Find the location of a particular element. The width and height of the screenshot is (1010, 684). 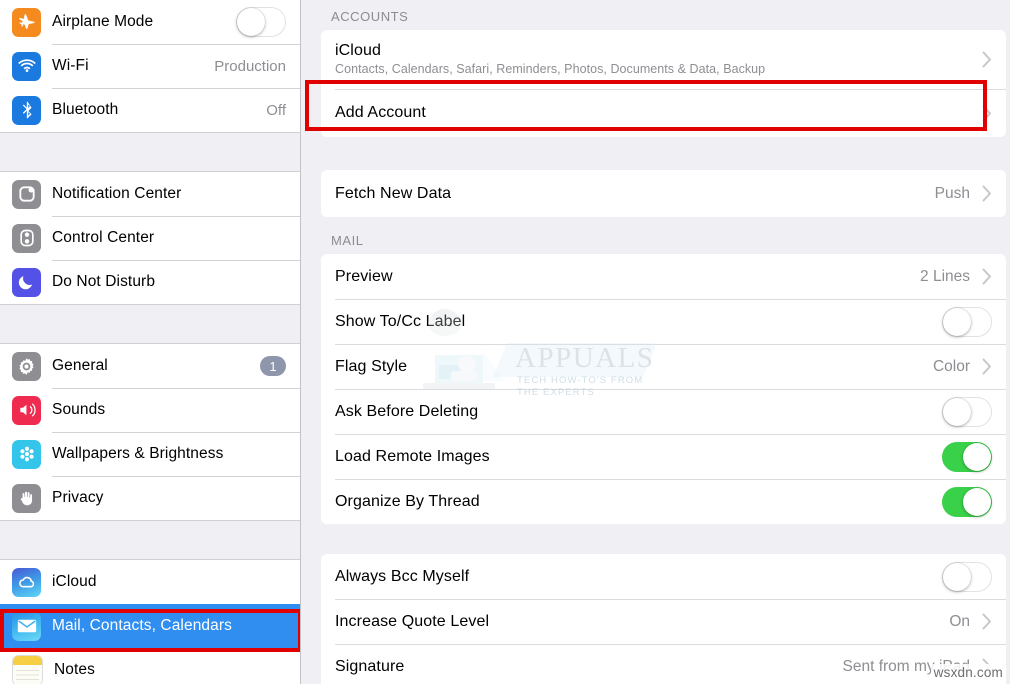

row-preview: Preview 2 Lines is located at coordinates (663, 276).